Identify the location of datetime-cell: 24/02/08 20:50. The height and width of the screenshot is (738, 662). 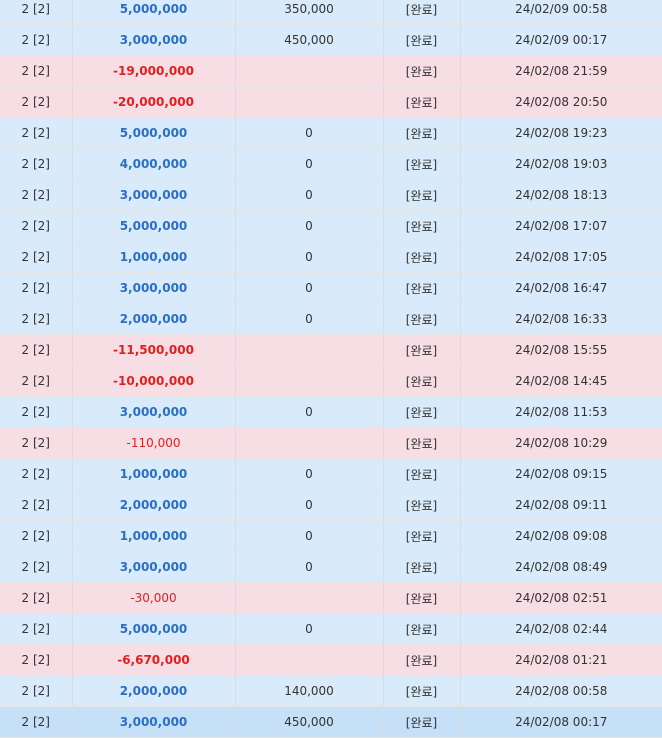
(561, 102).